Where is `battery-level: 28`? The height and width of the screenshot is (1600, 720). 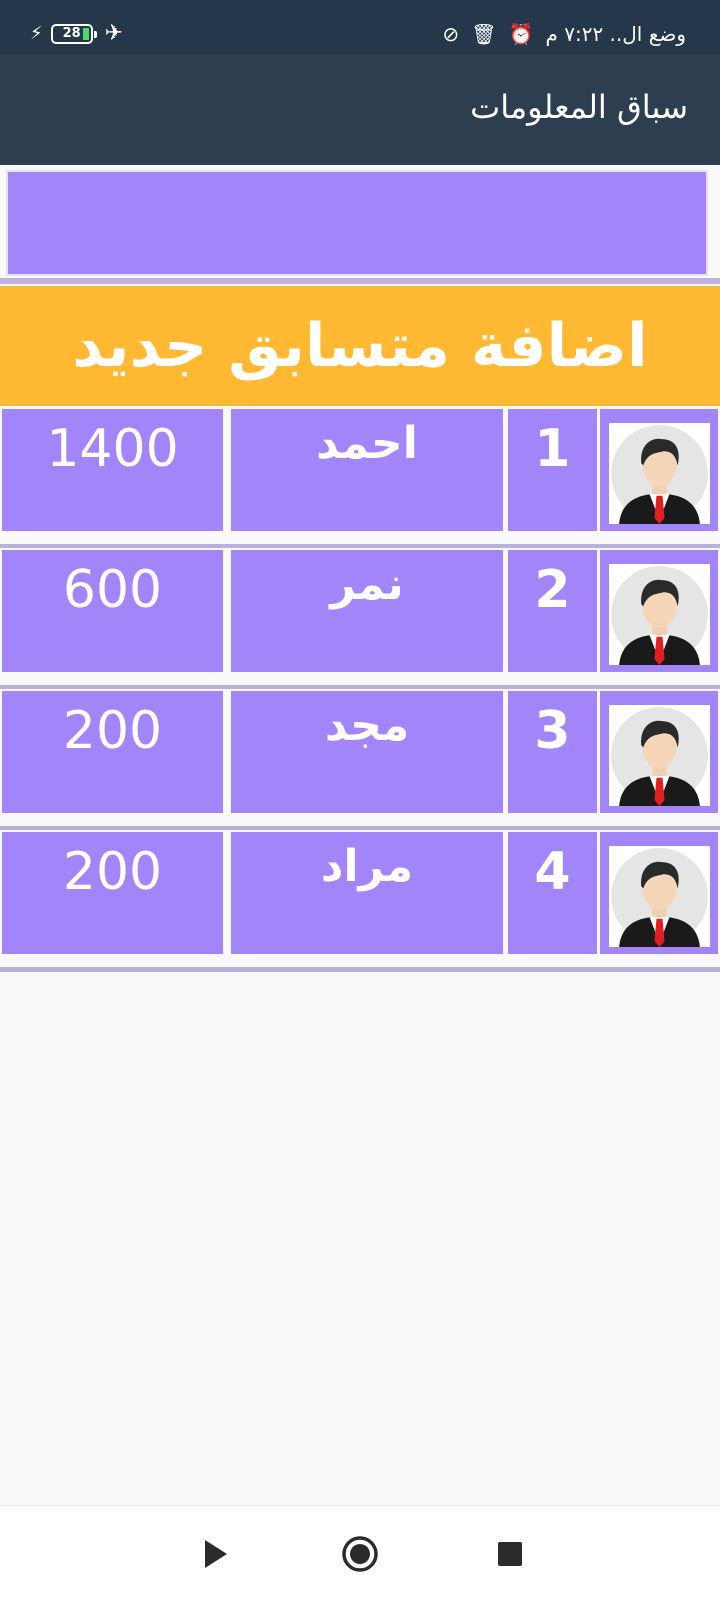 battery-level: 28 is located at coordinates (71, 33).